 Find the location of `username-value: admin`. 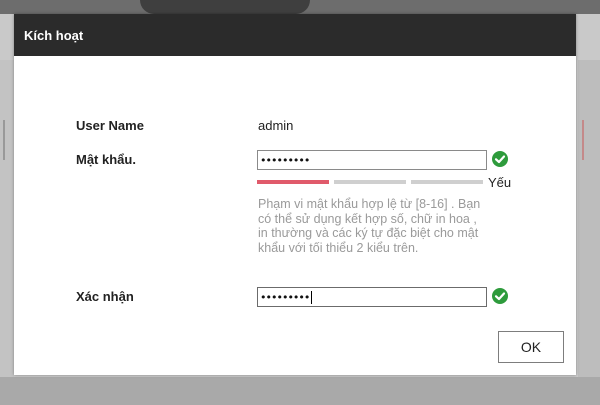

username-value: admin is located at coordinates (276, 125).